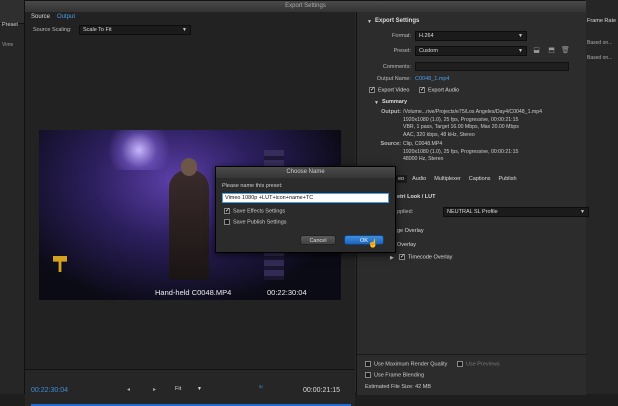  Describe the element at coordinates (432, 79) in the screenshot. I see `output-name-link: C0048_1.mp4` at that location.